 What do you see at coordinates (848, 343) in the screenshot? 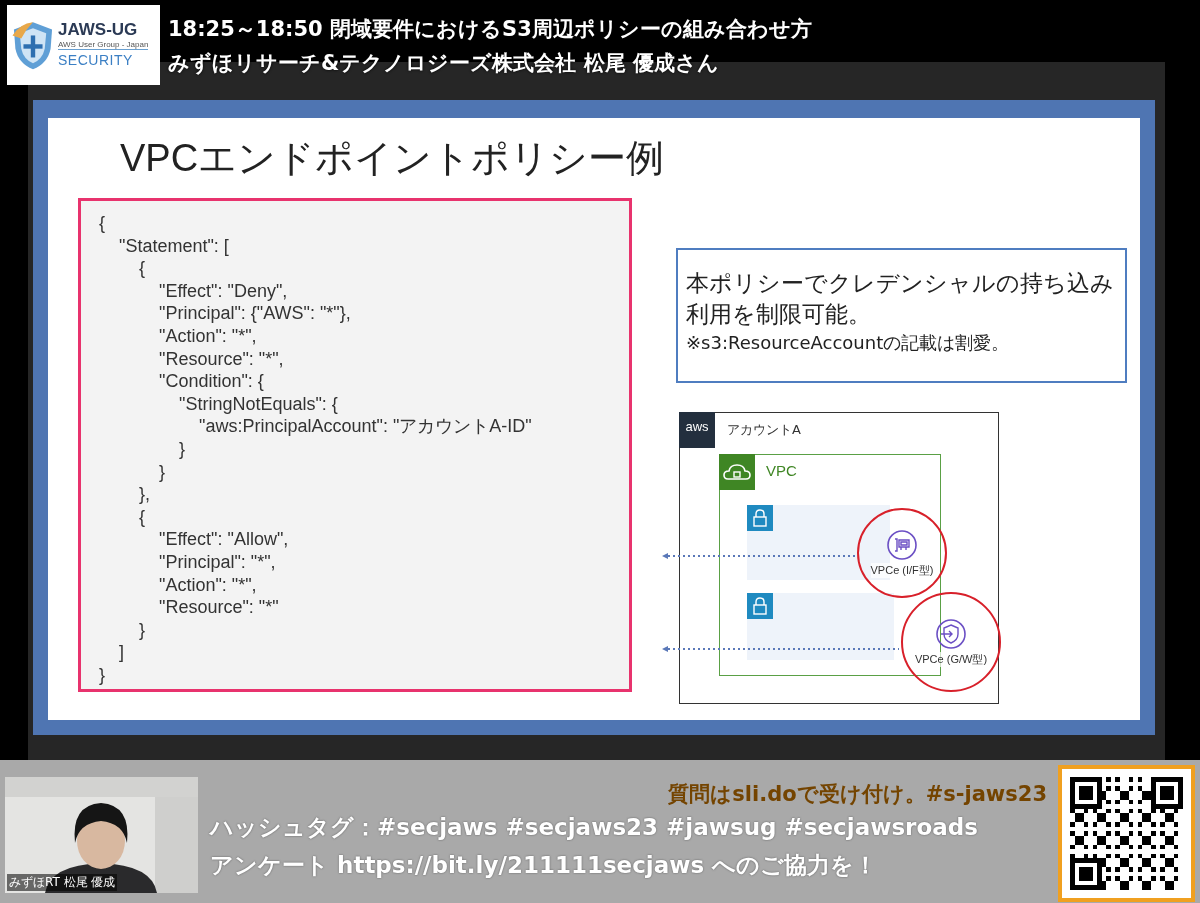
I see `callout-note: ※s3:ResourceAccountの記載は割愛。` at bounding box center [848, 343].